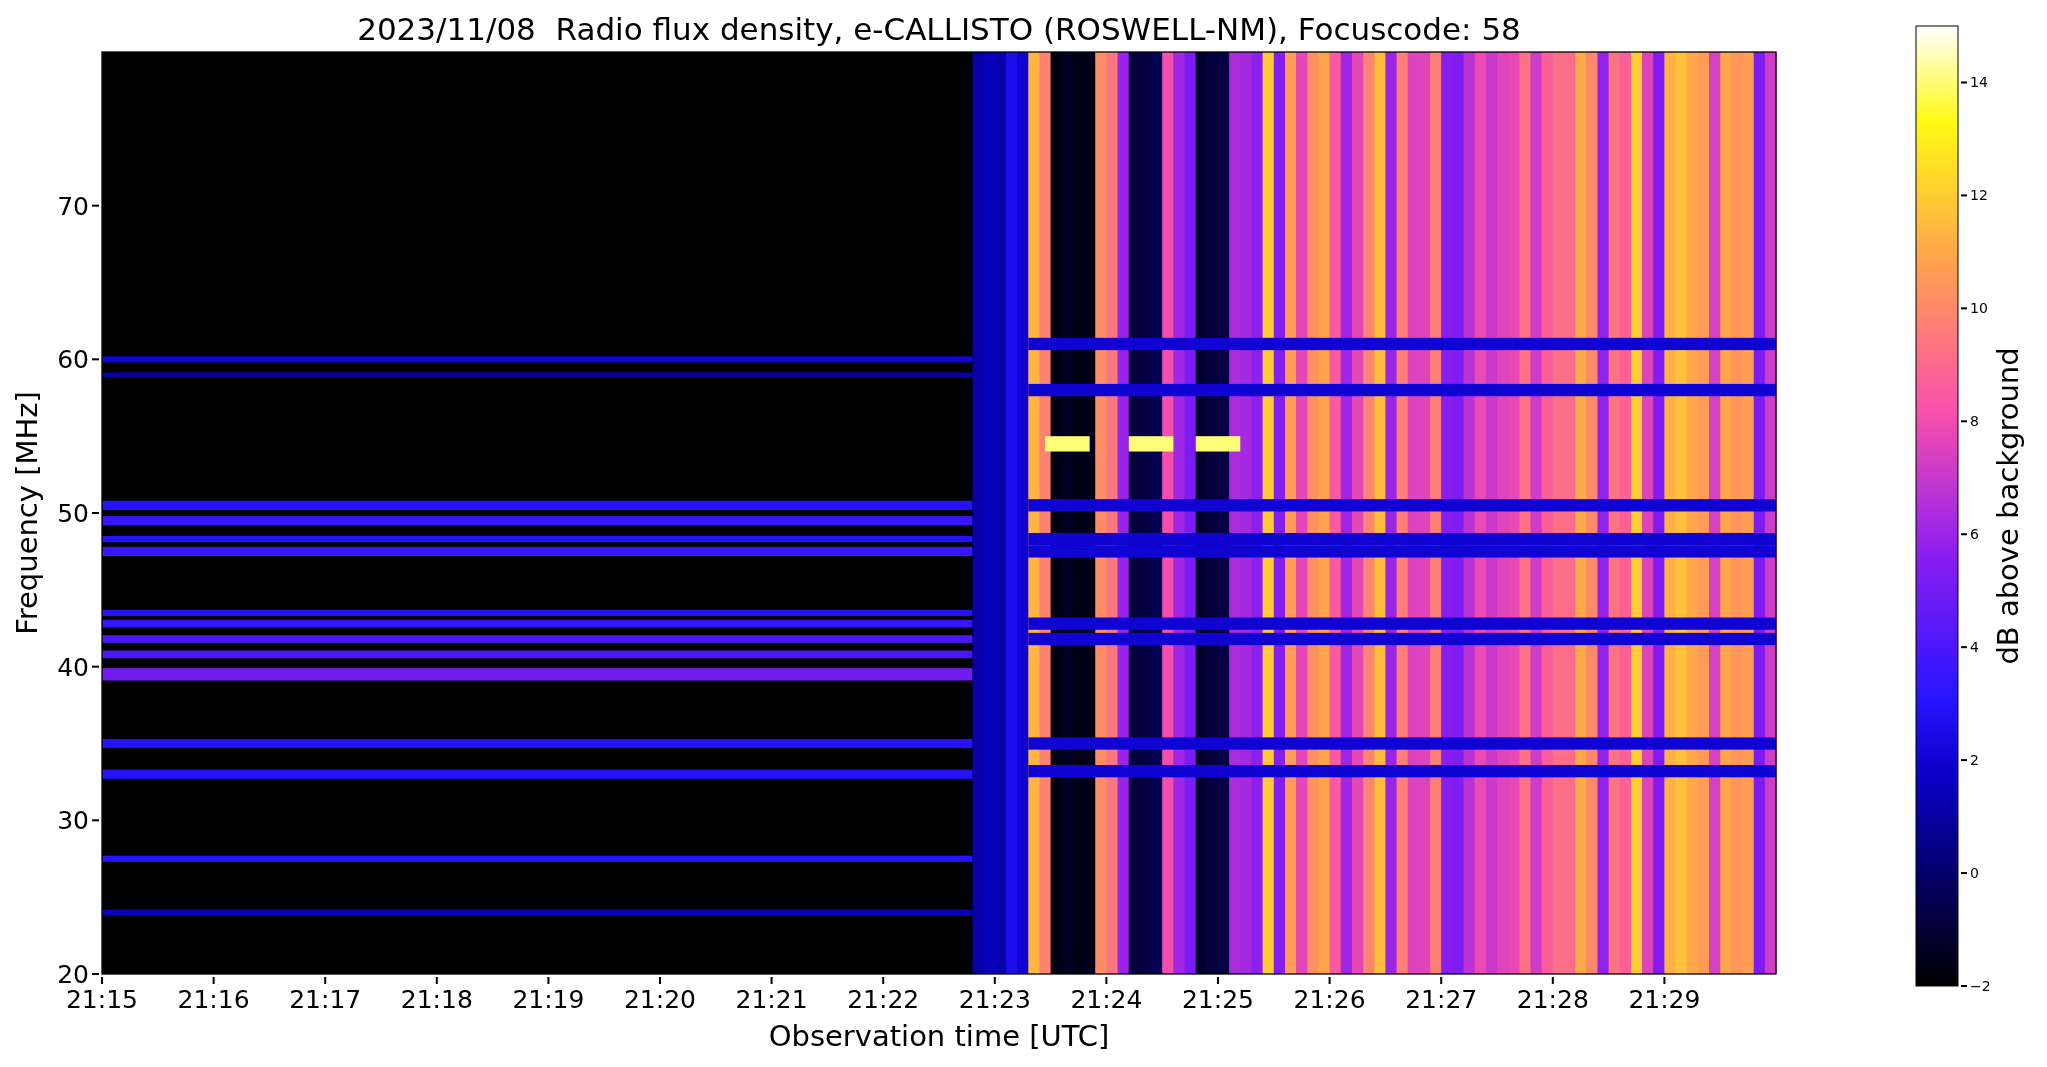 Image resolution: width=2047 pixels, height=1067 pixels. What do you see at coordinates (1974, 421) in the screenshot?
I see `tick-label: 8` at bounding box center [1974, 421].